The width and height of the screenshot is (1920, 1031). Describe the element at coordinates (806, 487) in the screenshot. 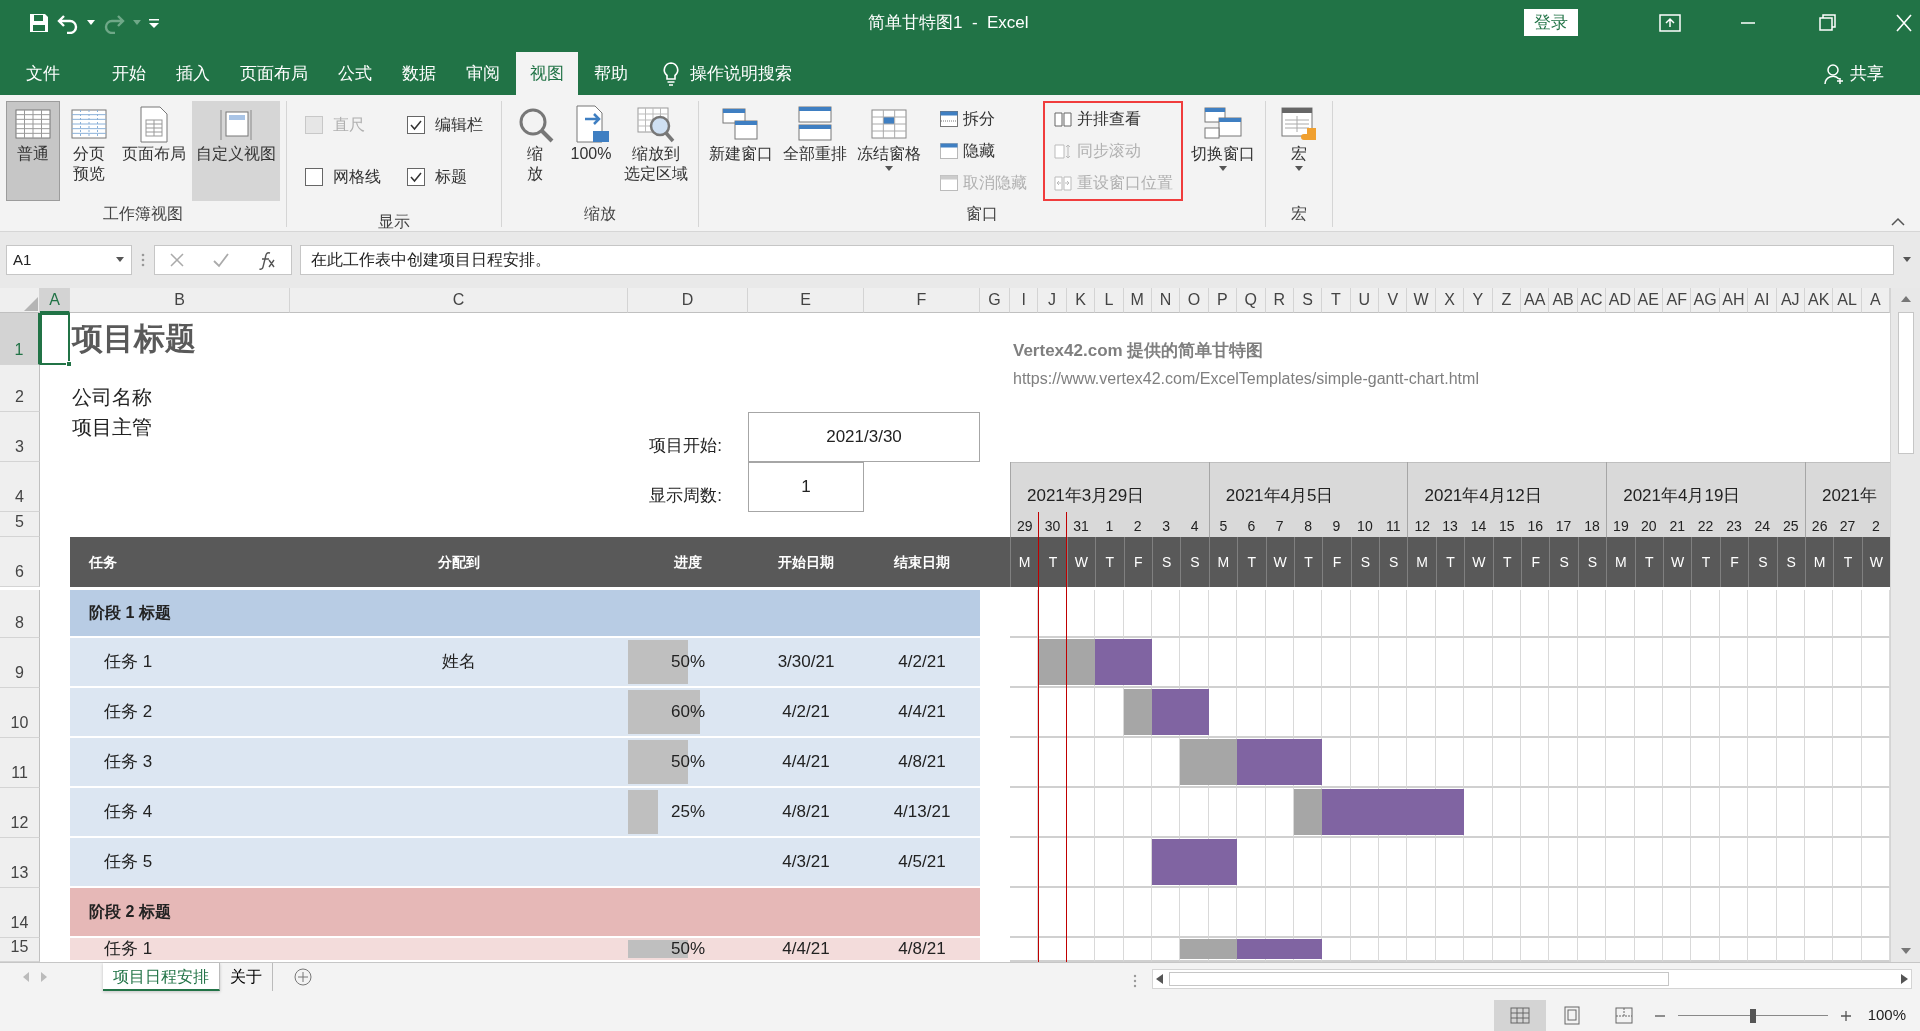

I see `input-field: 1` at that location.